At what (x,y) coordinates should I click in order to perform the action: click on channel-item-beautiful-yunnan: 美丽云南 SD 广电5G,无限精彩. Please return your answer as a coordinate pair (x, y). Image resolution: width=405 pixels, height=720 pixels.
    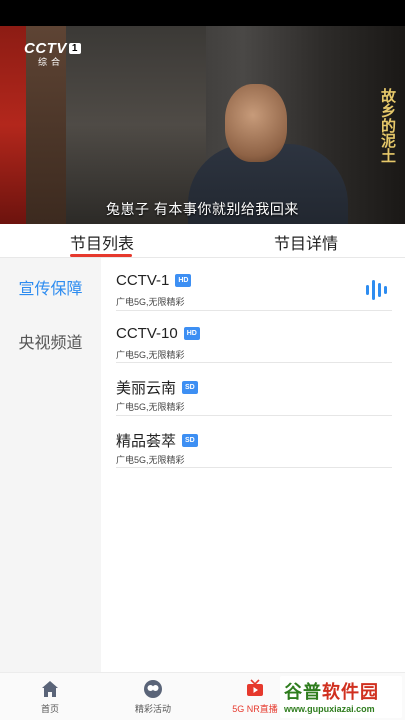
    Looking at the image, I should click on (254, 389).